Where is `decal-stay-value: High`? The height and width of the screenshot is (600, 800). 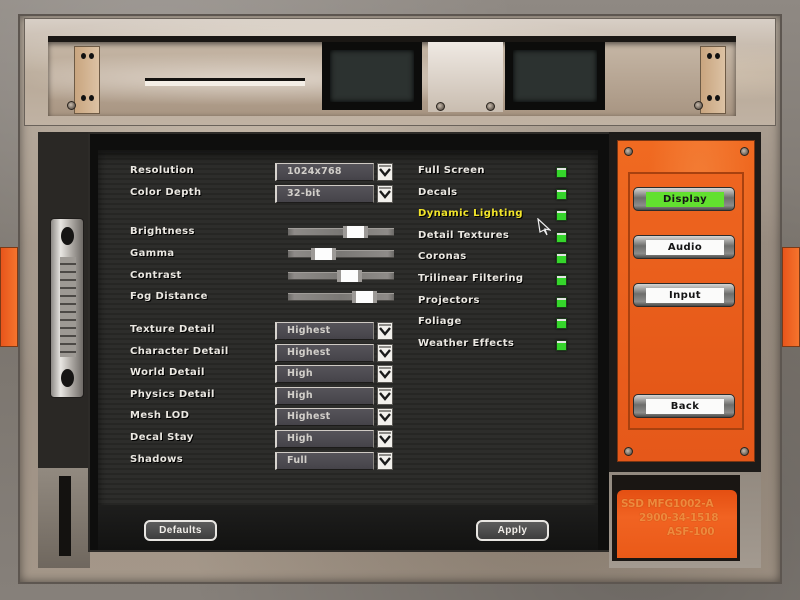 decal-stay-value: High is located at coordinates (300, 438).